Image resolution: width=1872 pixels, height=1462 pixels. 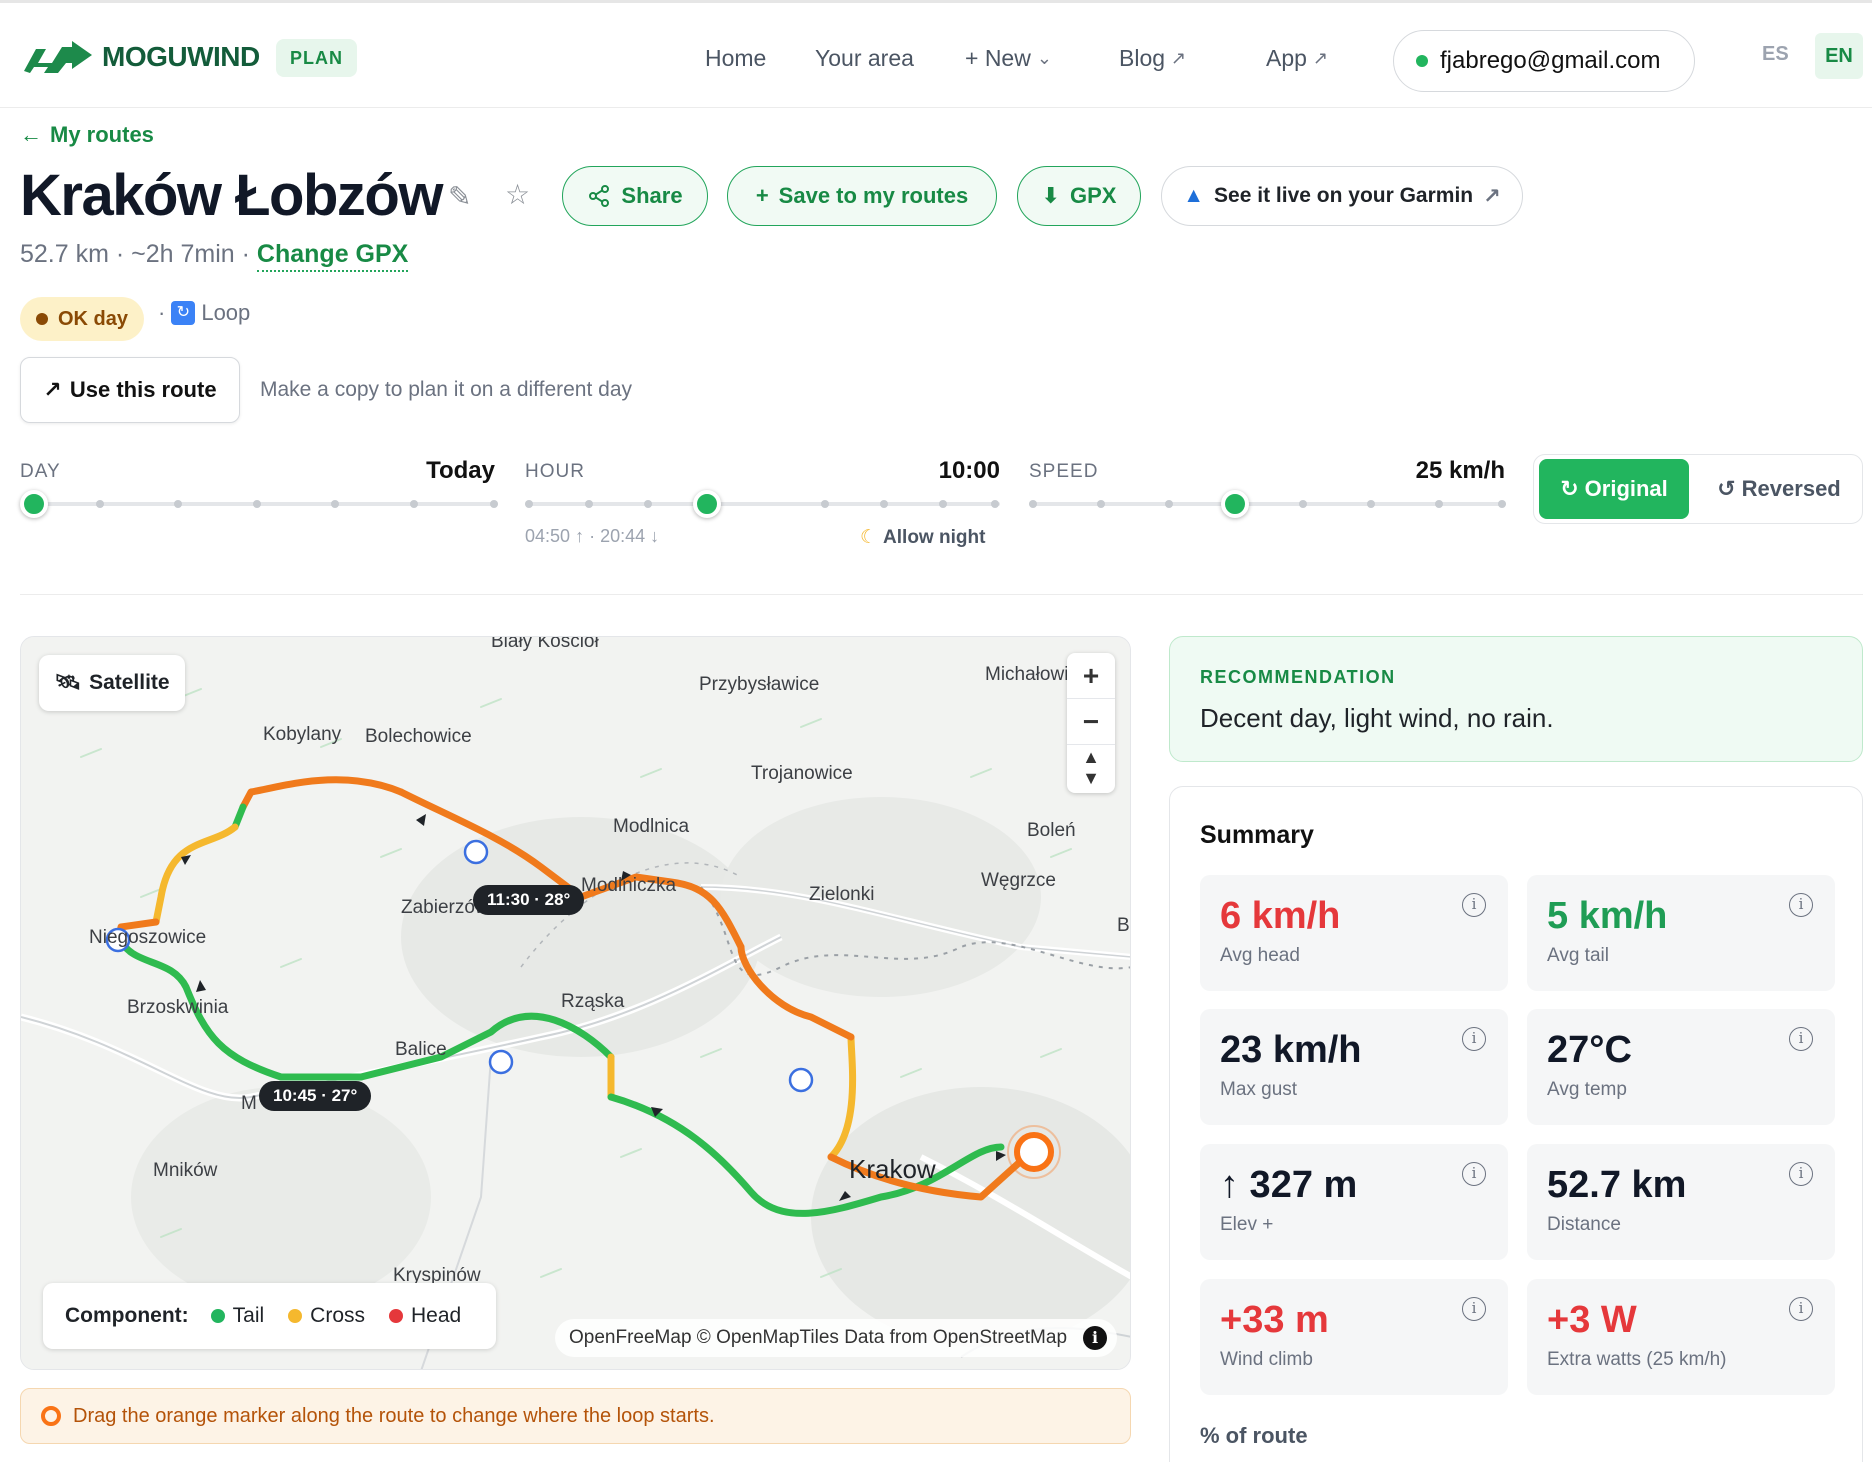 I want to click on stat-value: 23 km/h, so click(x=1291, y=1050).